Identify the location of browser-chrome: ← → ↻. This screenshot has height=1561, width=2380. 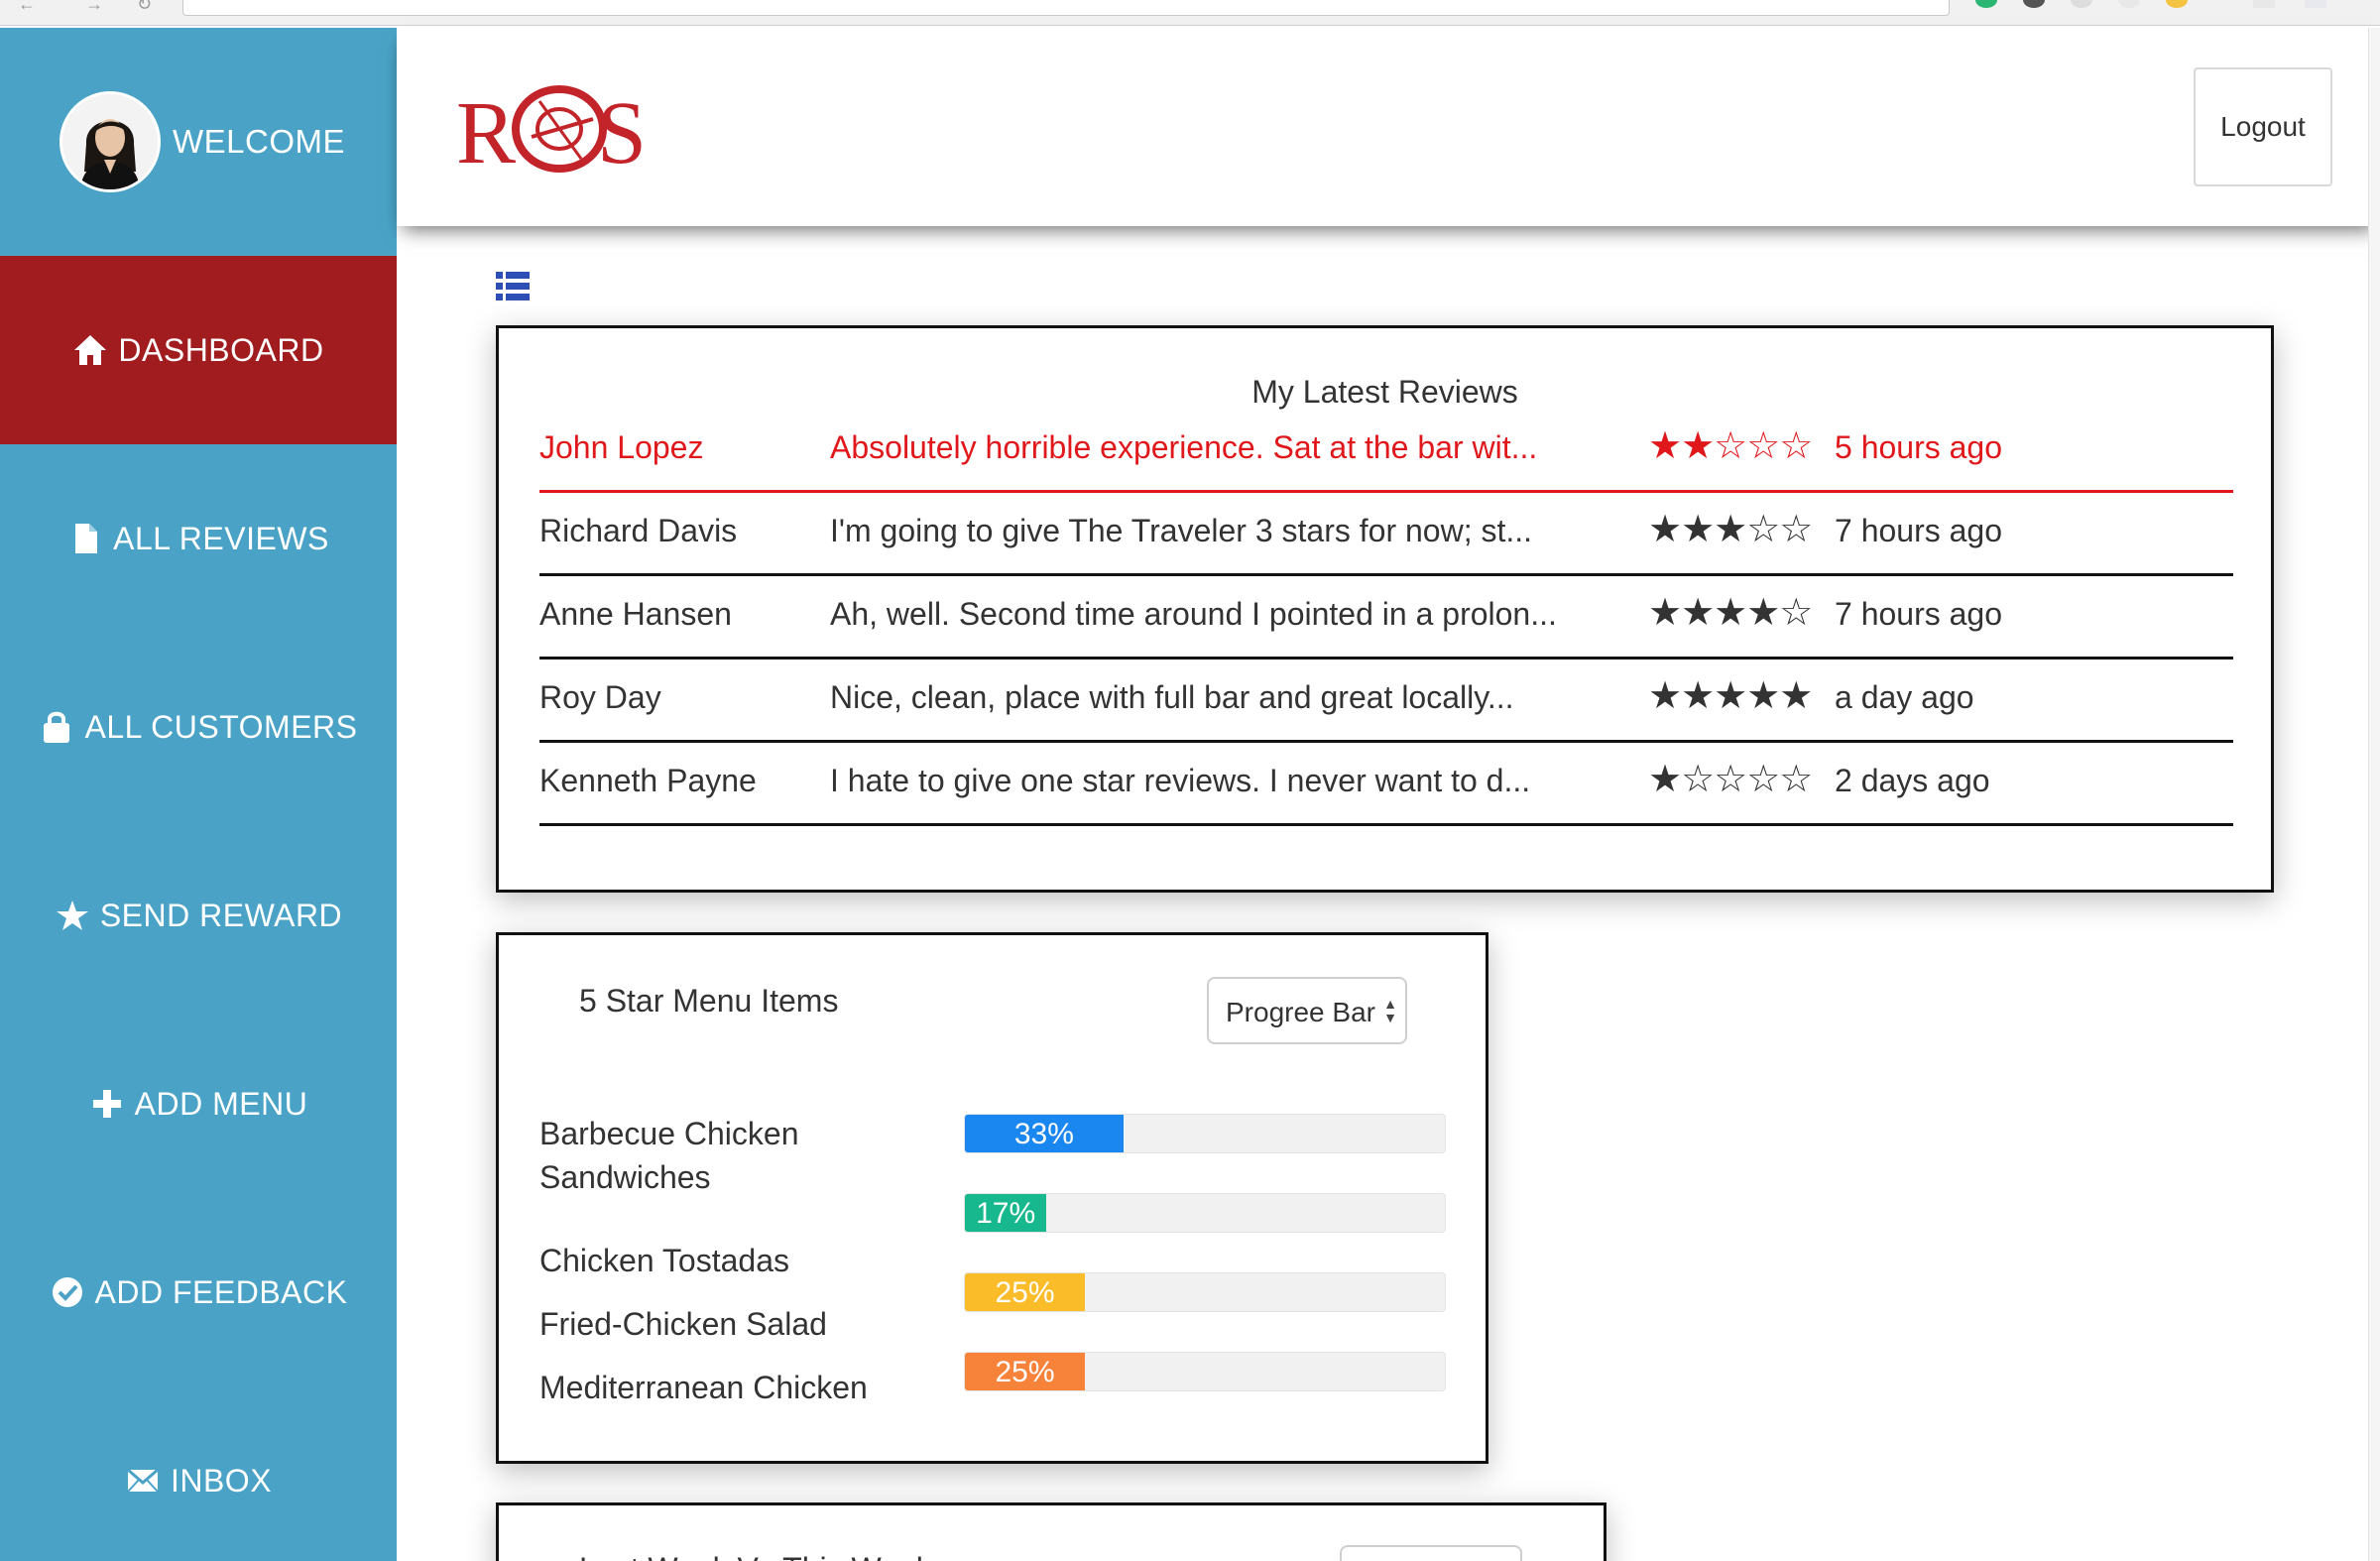
(1190, 13).